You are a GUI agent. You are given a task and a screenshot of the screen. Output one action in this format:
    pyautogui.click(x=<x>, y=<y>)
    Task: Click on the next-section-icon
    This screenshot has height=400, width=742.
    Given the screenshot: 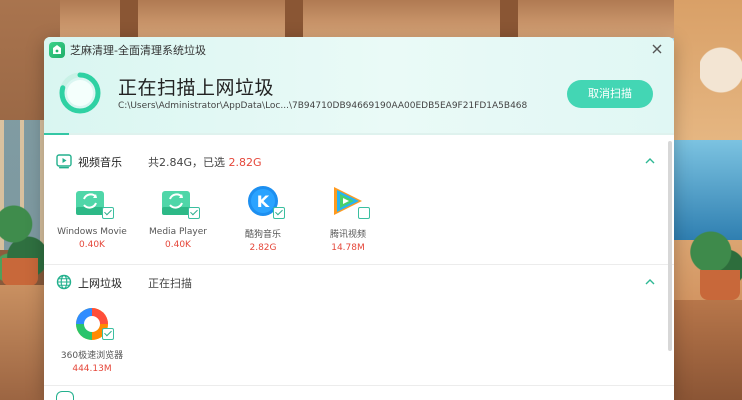 What is the action you would take?
    pyautogui.click(x=65, y=395)
    